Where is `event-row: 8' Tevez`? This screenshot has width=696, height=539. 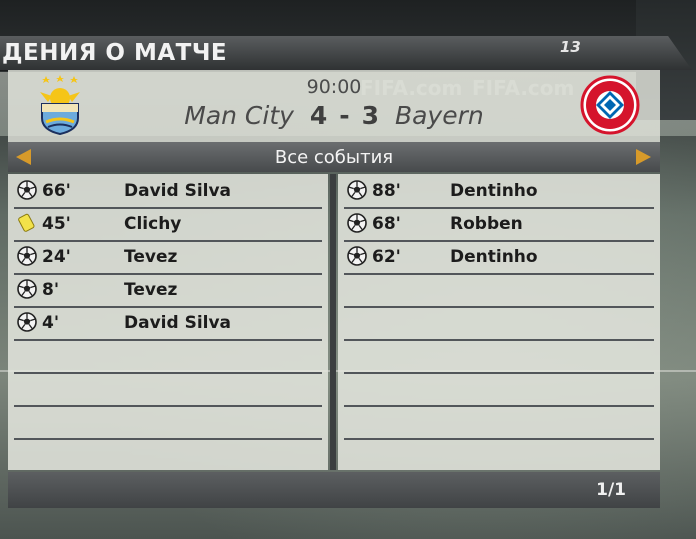
event-row: 8' Tevez is located at coordinates (168, 290).